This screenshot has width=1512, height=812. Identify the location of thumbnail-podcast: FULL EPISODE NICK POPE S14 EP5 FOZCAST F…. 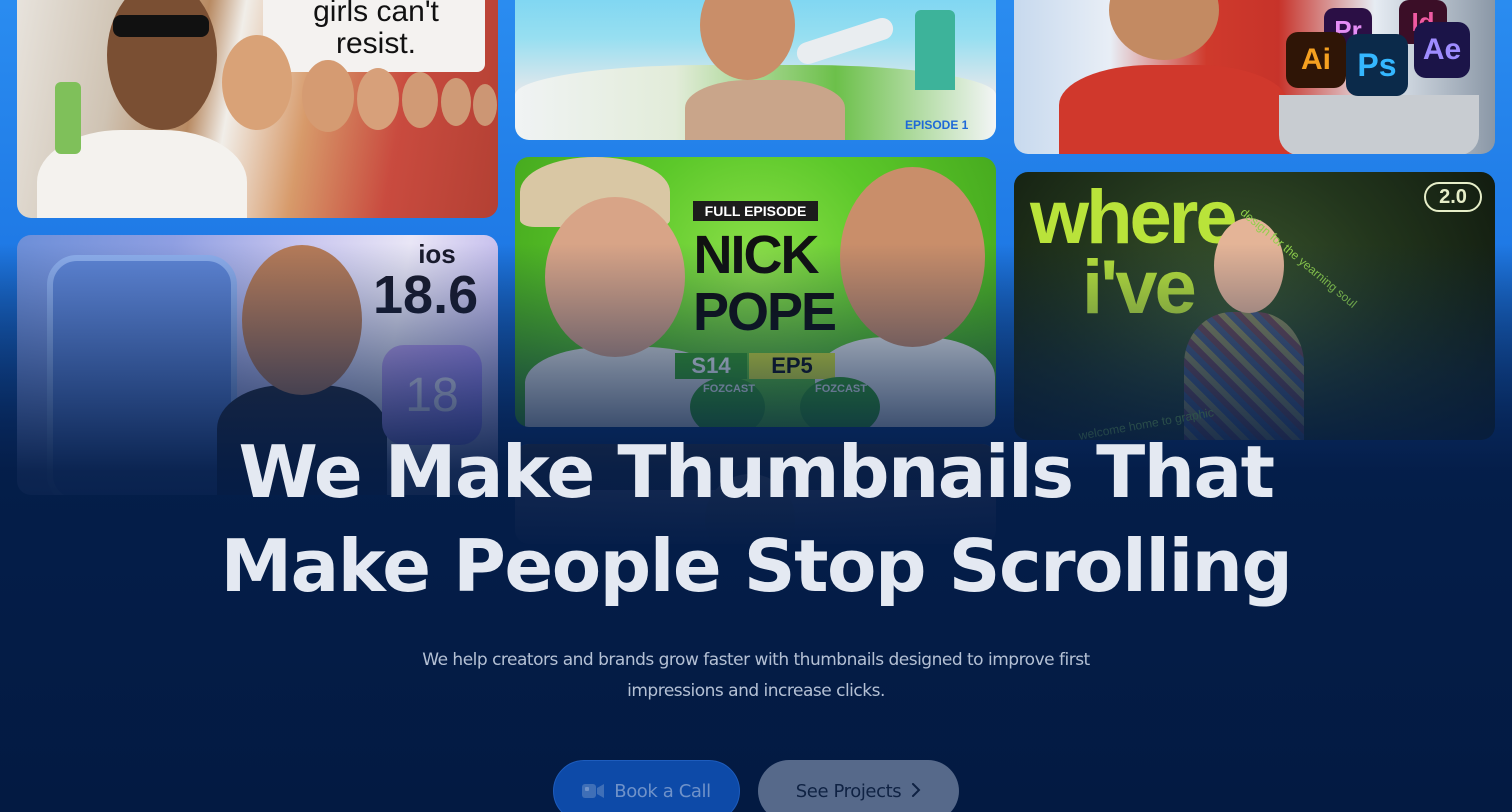
(755, 292).